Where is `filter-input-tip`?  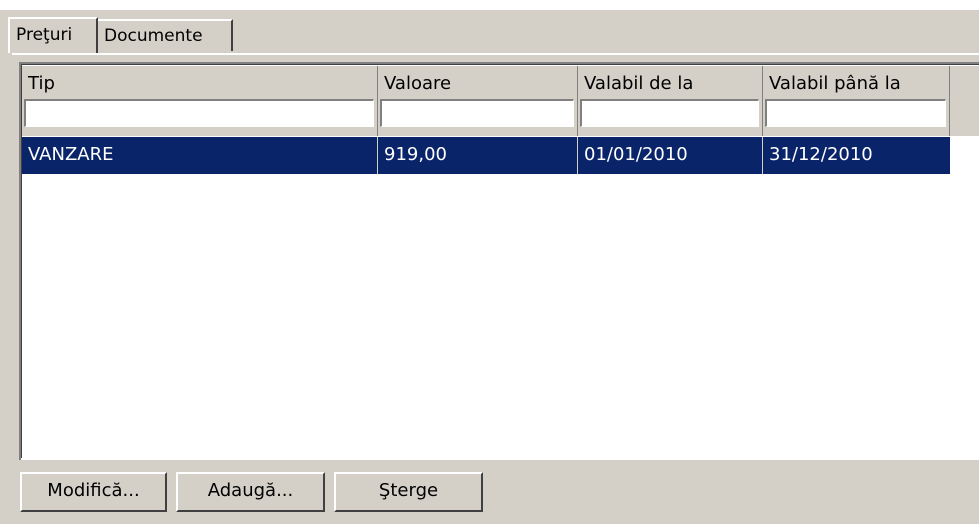 filter-input-tip is located at coordinates (199, 113).